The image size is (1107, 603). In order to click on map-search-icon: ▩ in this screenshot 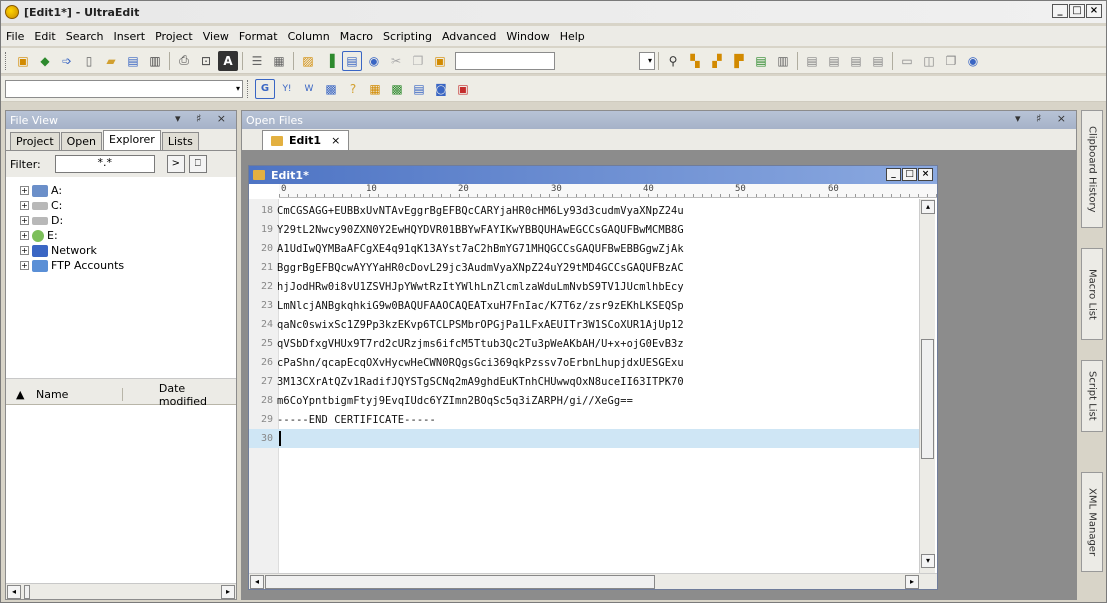, I will do `click(397, 89)`.